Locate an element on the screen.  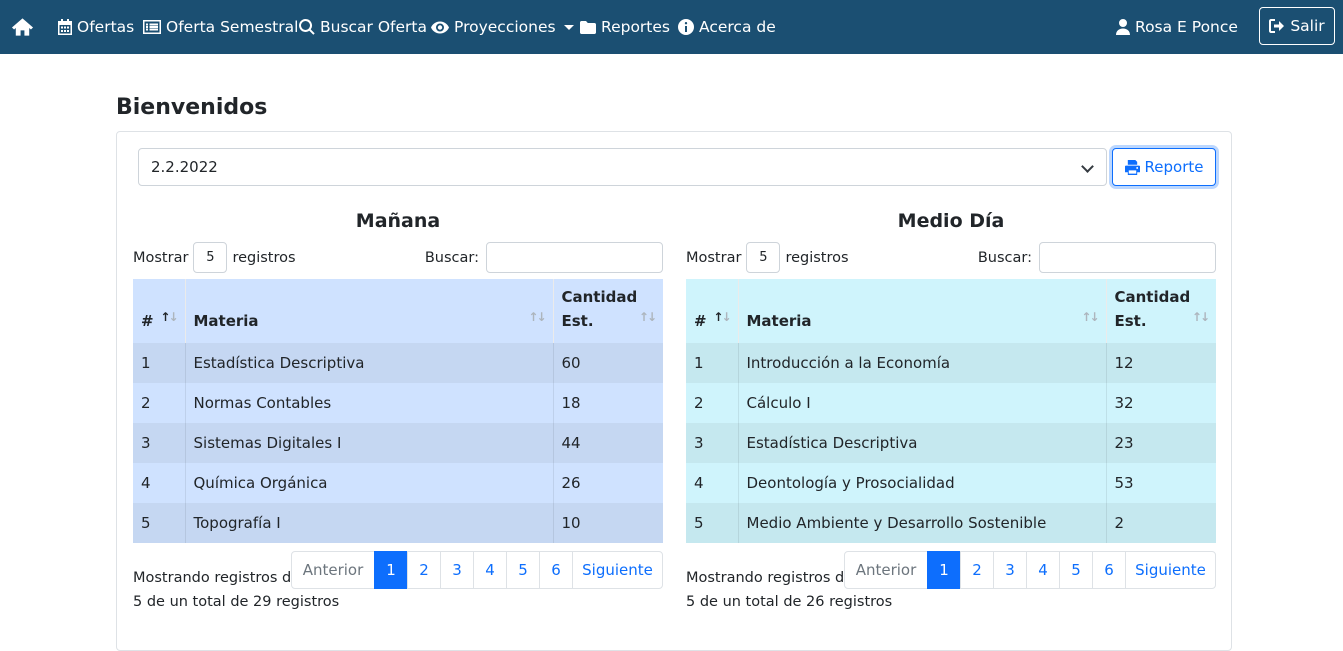
cell-materia: Deontología y Prosocialidad is located at coordinates (922, 483).